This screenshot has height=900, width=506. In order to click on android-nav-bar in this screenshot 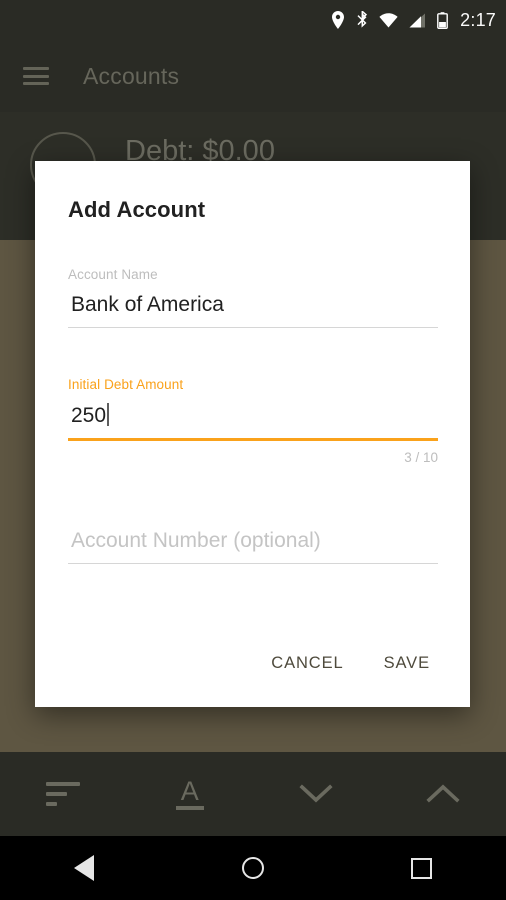, I will do `click(253, 868)`.